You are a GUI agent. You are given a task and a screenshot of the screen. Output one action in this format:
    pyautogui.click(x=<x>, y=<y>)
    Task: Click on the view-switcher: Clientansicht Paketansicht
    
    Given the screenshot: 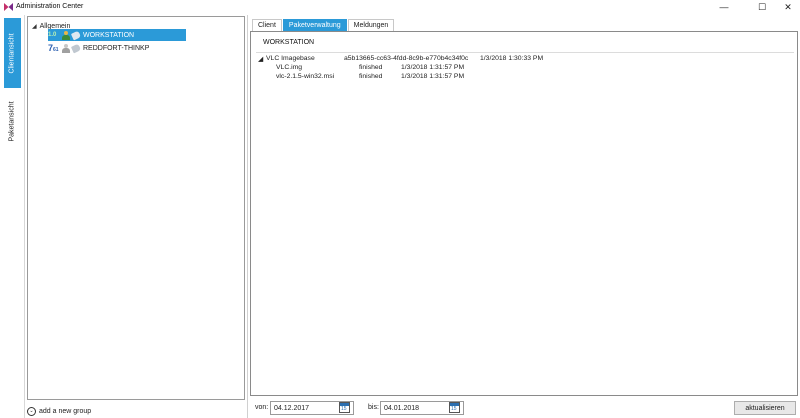 What is the action you would take?
    pyautogui.click(x=12, y=216)
    